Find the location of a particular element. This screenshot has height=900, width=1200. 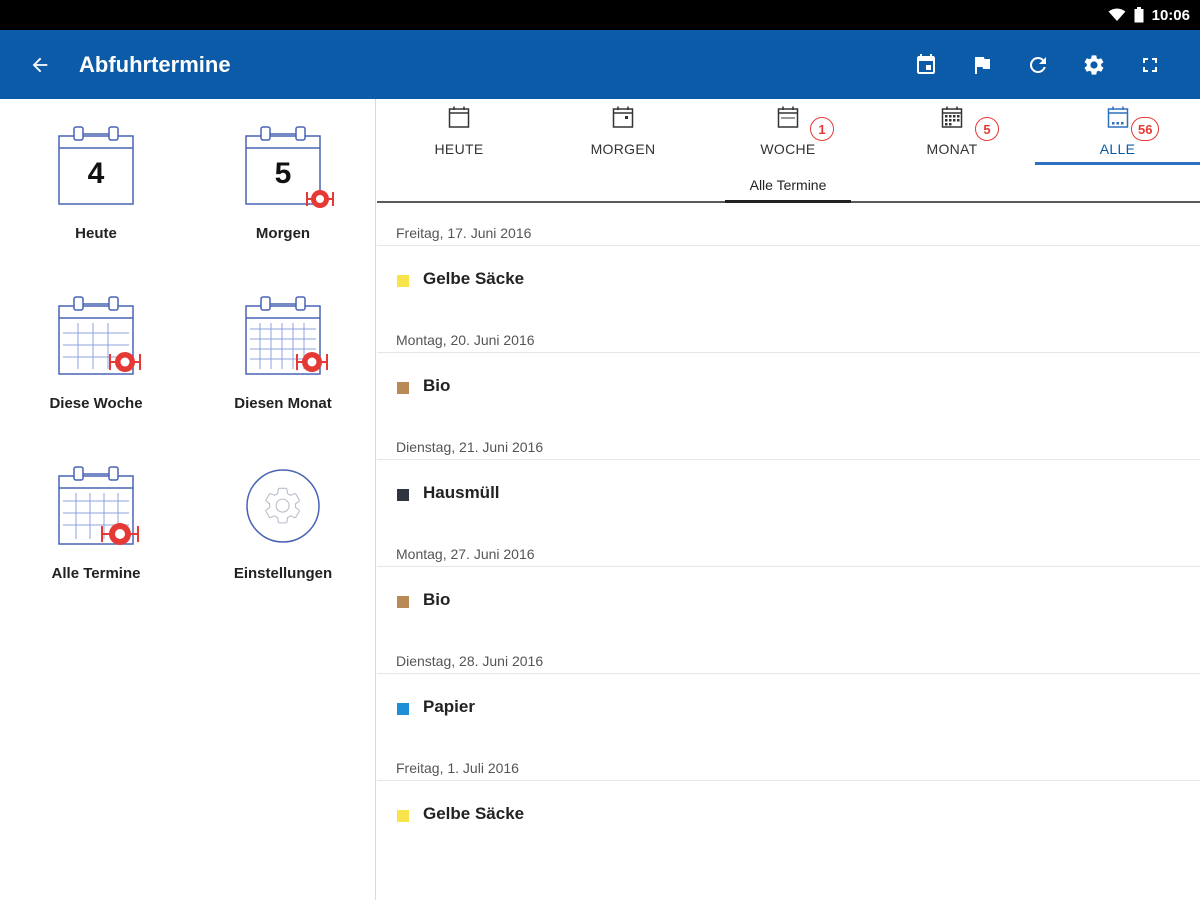

list-item: Papier is located at coordinates (788, 707).